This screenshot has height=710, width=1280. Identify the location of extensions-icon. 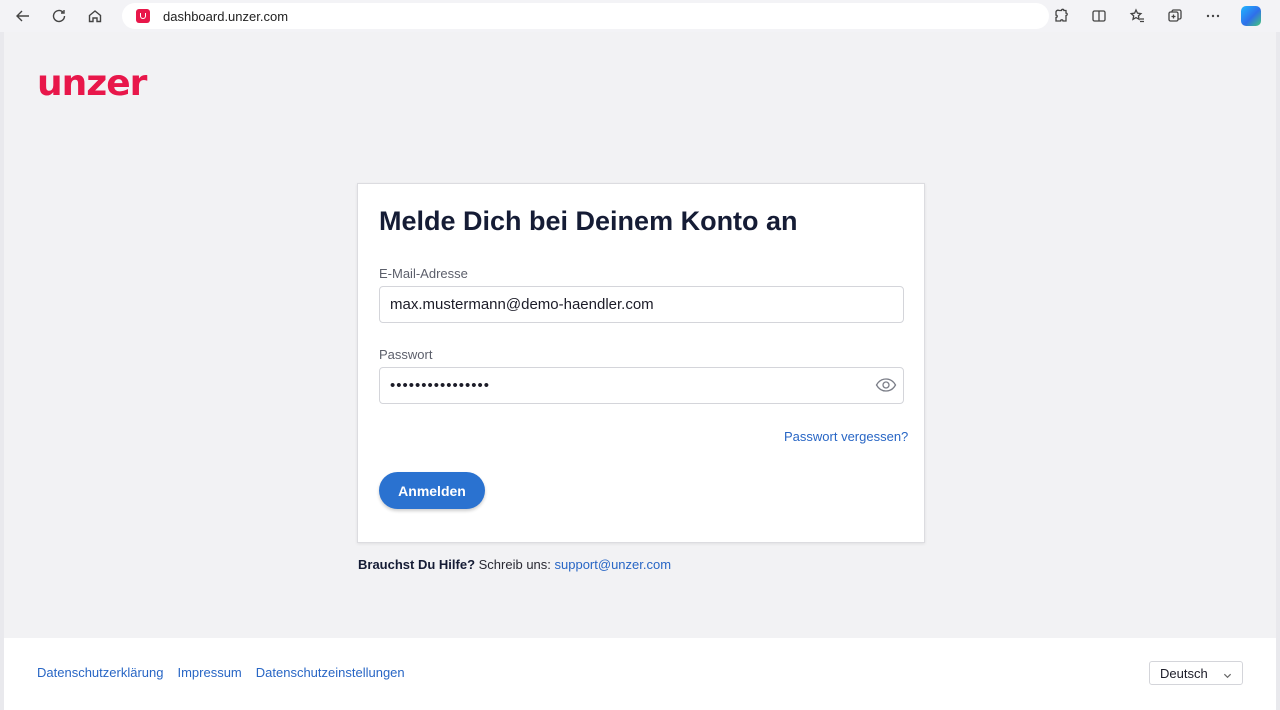
(1061, 15).